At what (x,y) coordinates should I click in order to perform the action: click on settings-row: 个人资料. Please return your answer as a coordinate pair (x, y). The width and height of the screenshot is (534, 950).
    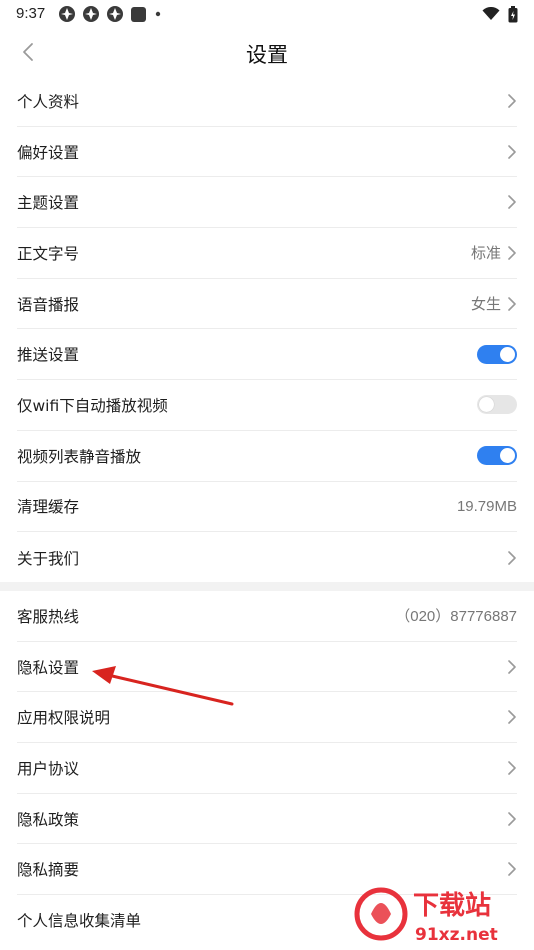
    Looking at the image, I should click on (267, 101).